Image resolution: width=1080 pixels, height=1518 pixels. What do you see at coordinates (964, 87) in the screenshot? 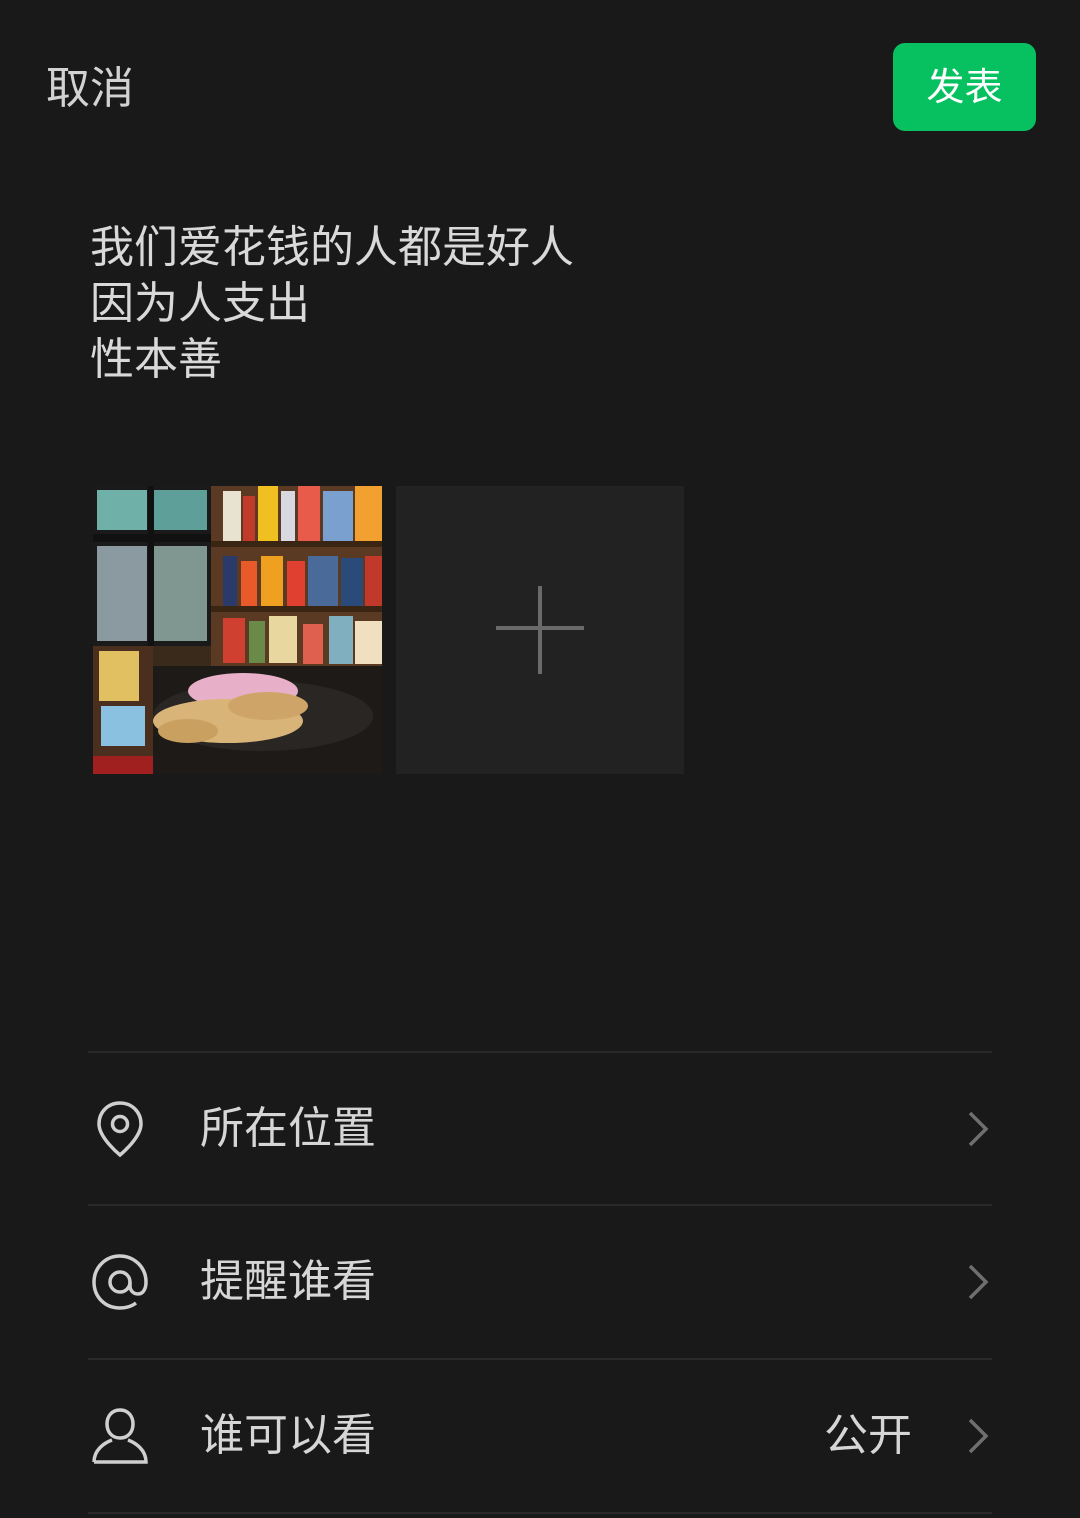
I see `publish-button: 发表` at bounding box center [964, 87].